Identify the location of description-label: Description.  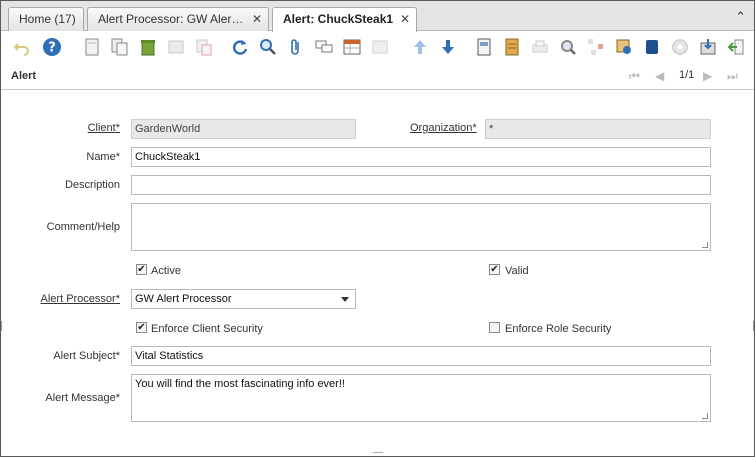
(92, 185).